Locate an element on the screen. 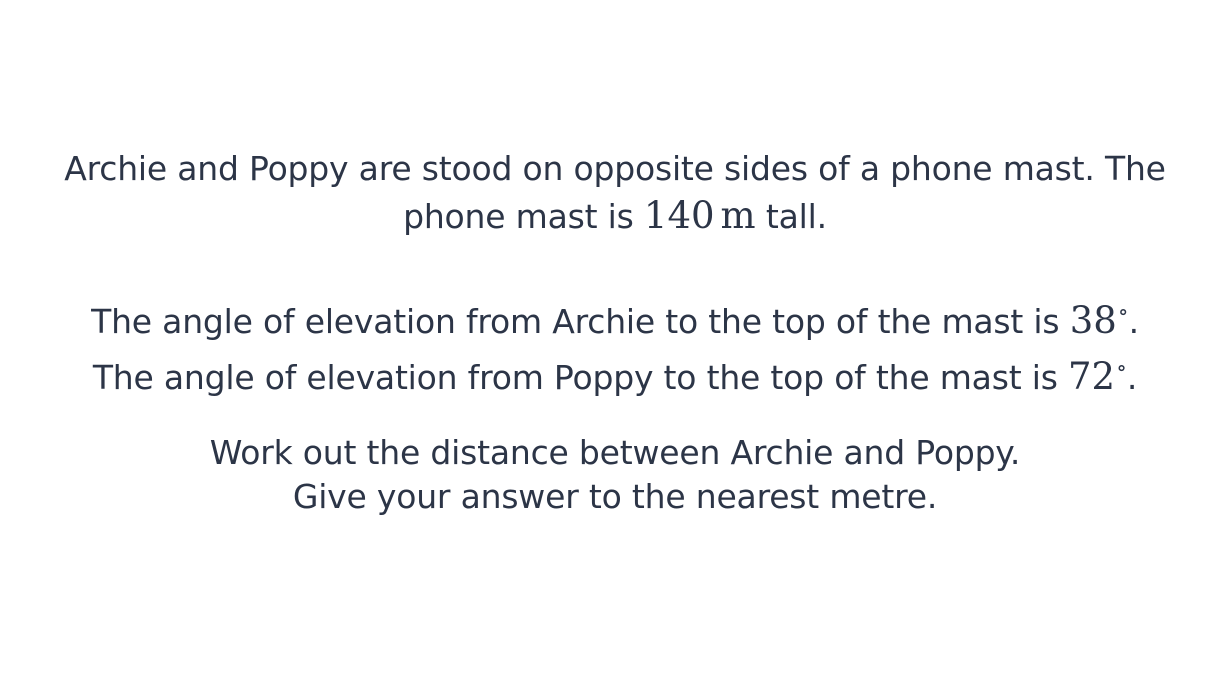 Image resolution: width=1230 pixels, height=673 pixels. archie-angle-value: 38 is located at coordinates (1093, 320).